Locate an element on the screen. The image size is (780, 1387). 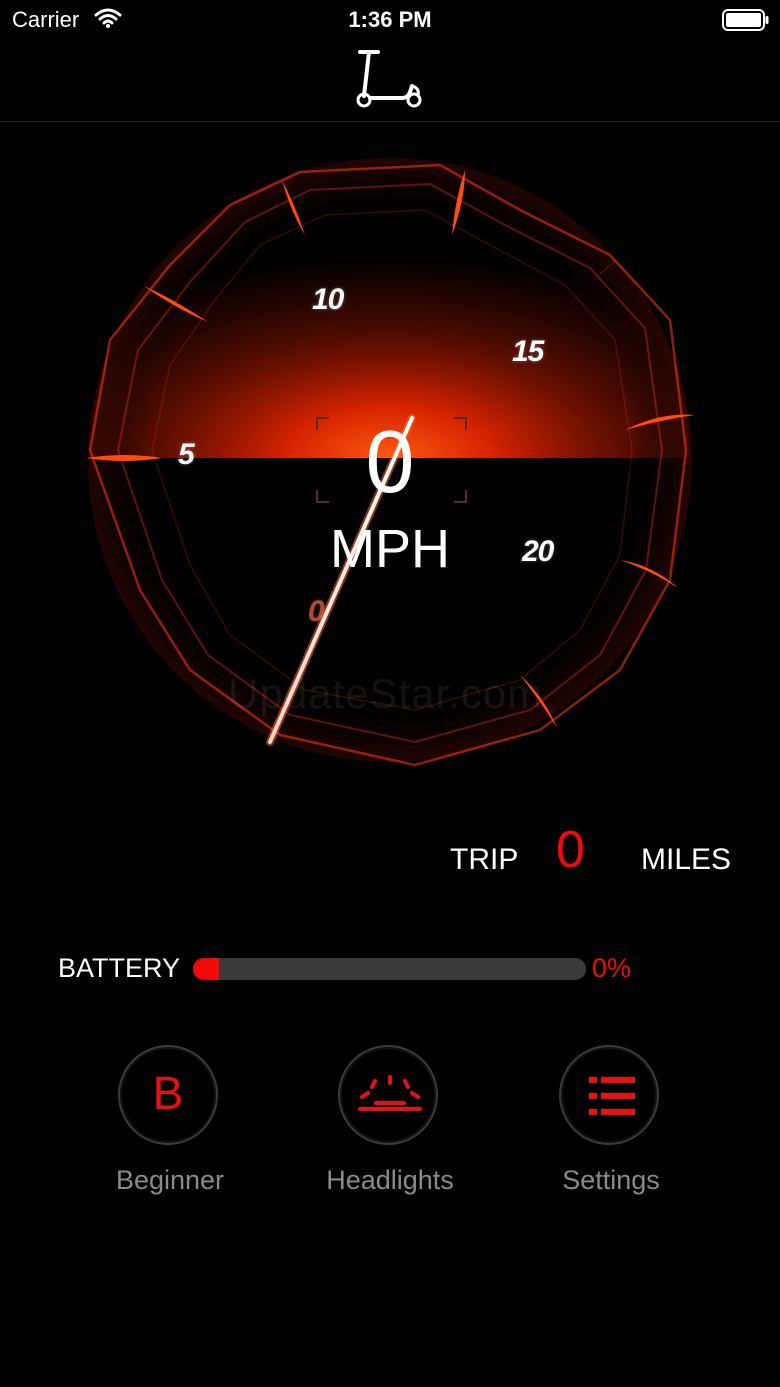
tick-label-10: 10 is located at coordinates (328, 299).